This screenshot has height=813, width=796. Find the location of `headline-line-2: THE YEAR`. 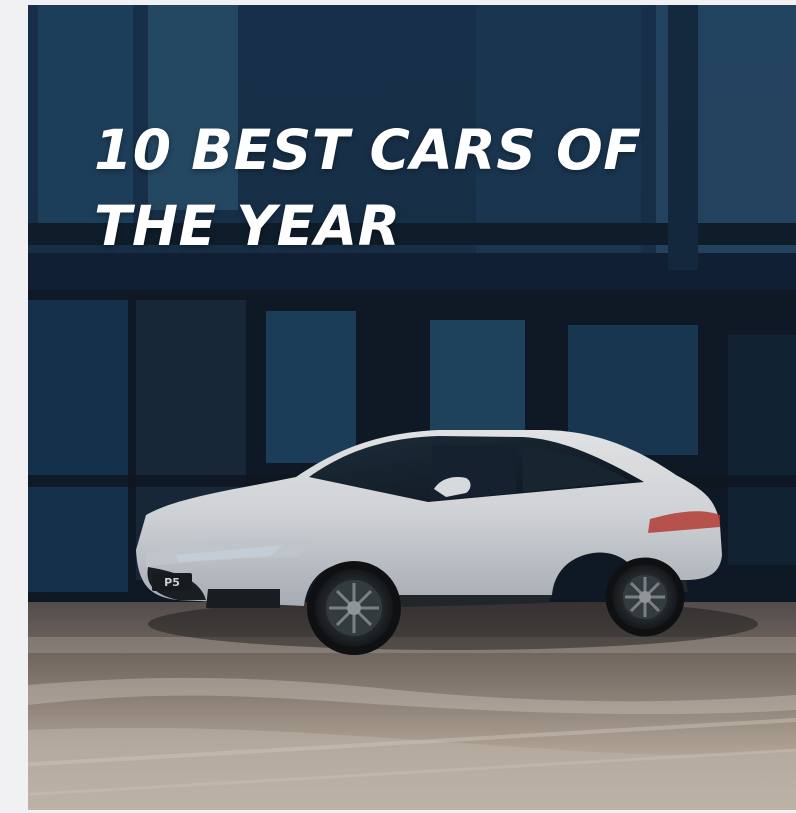

headline-line-2: THE YEAR is located at coordinates (247, 226).